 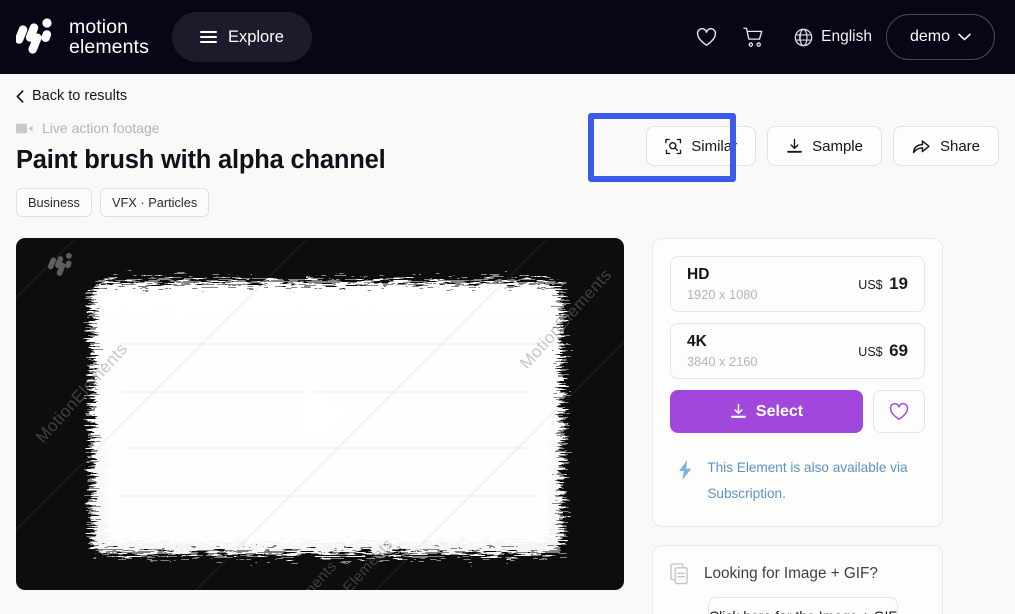 I want to click on hd-currency: US$, so click(x=870, y=285).